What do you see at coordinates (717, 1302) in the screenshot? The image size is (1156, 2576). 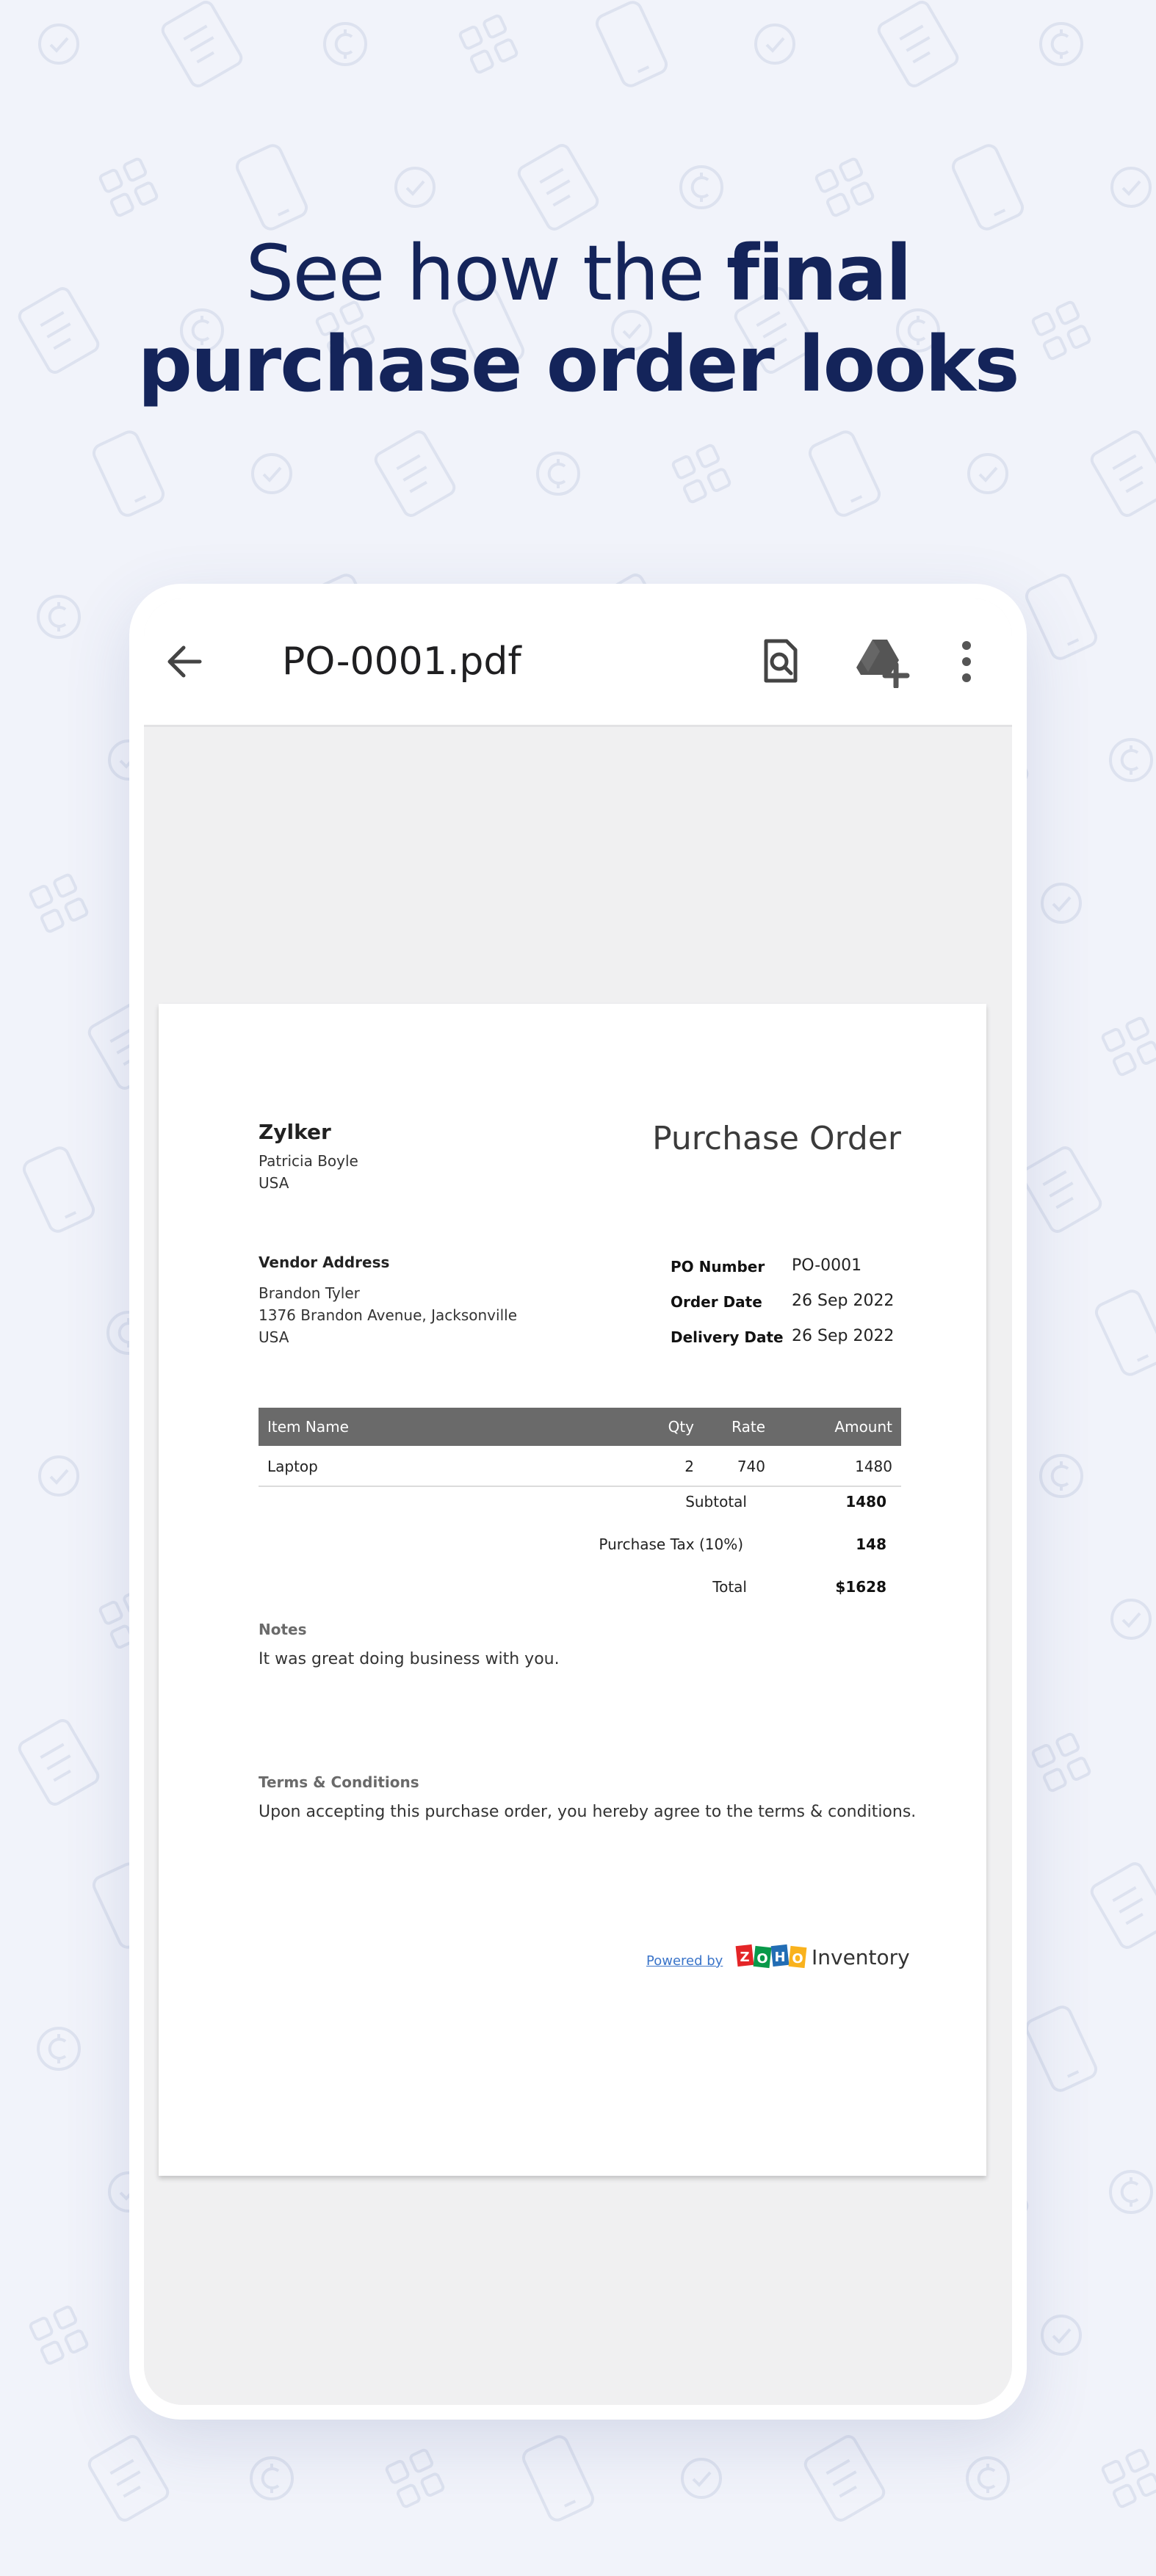 I see `order-date-label: Order Date` at bounding box center [717, 1302].